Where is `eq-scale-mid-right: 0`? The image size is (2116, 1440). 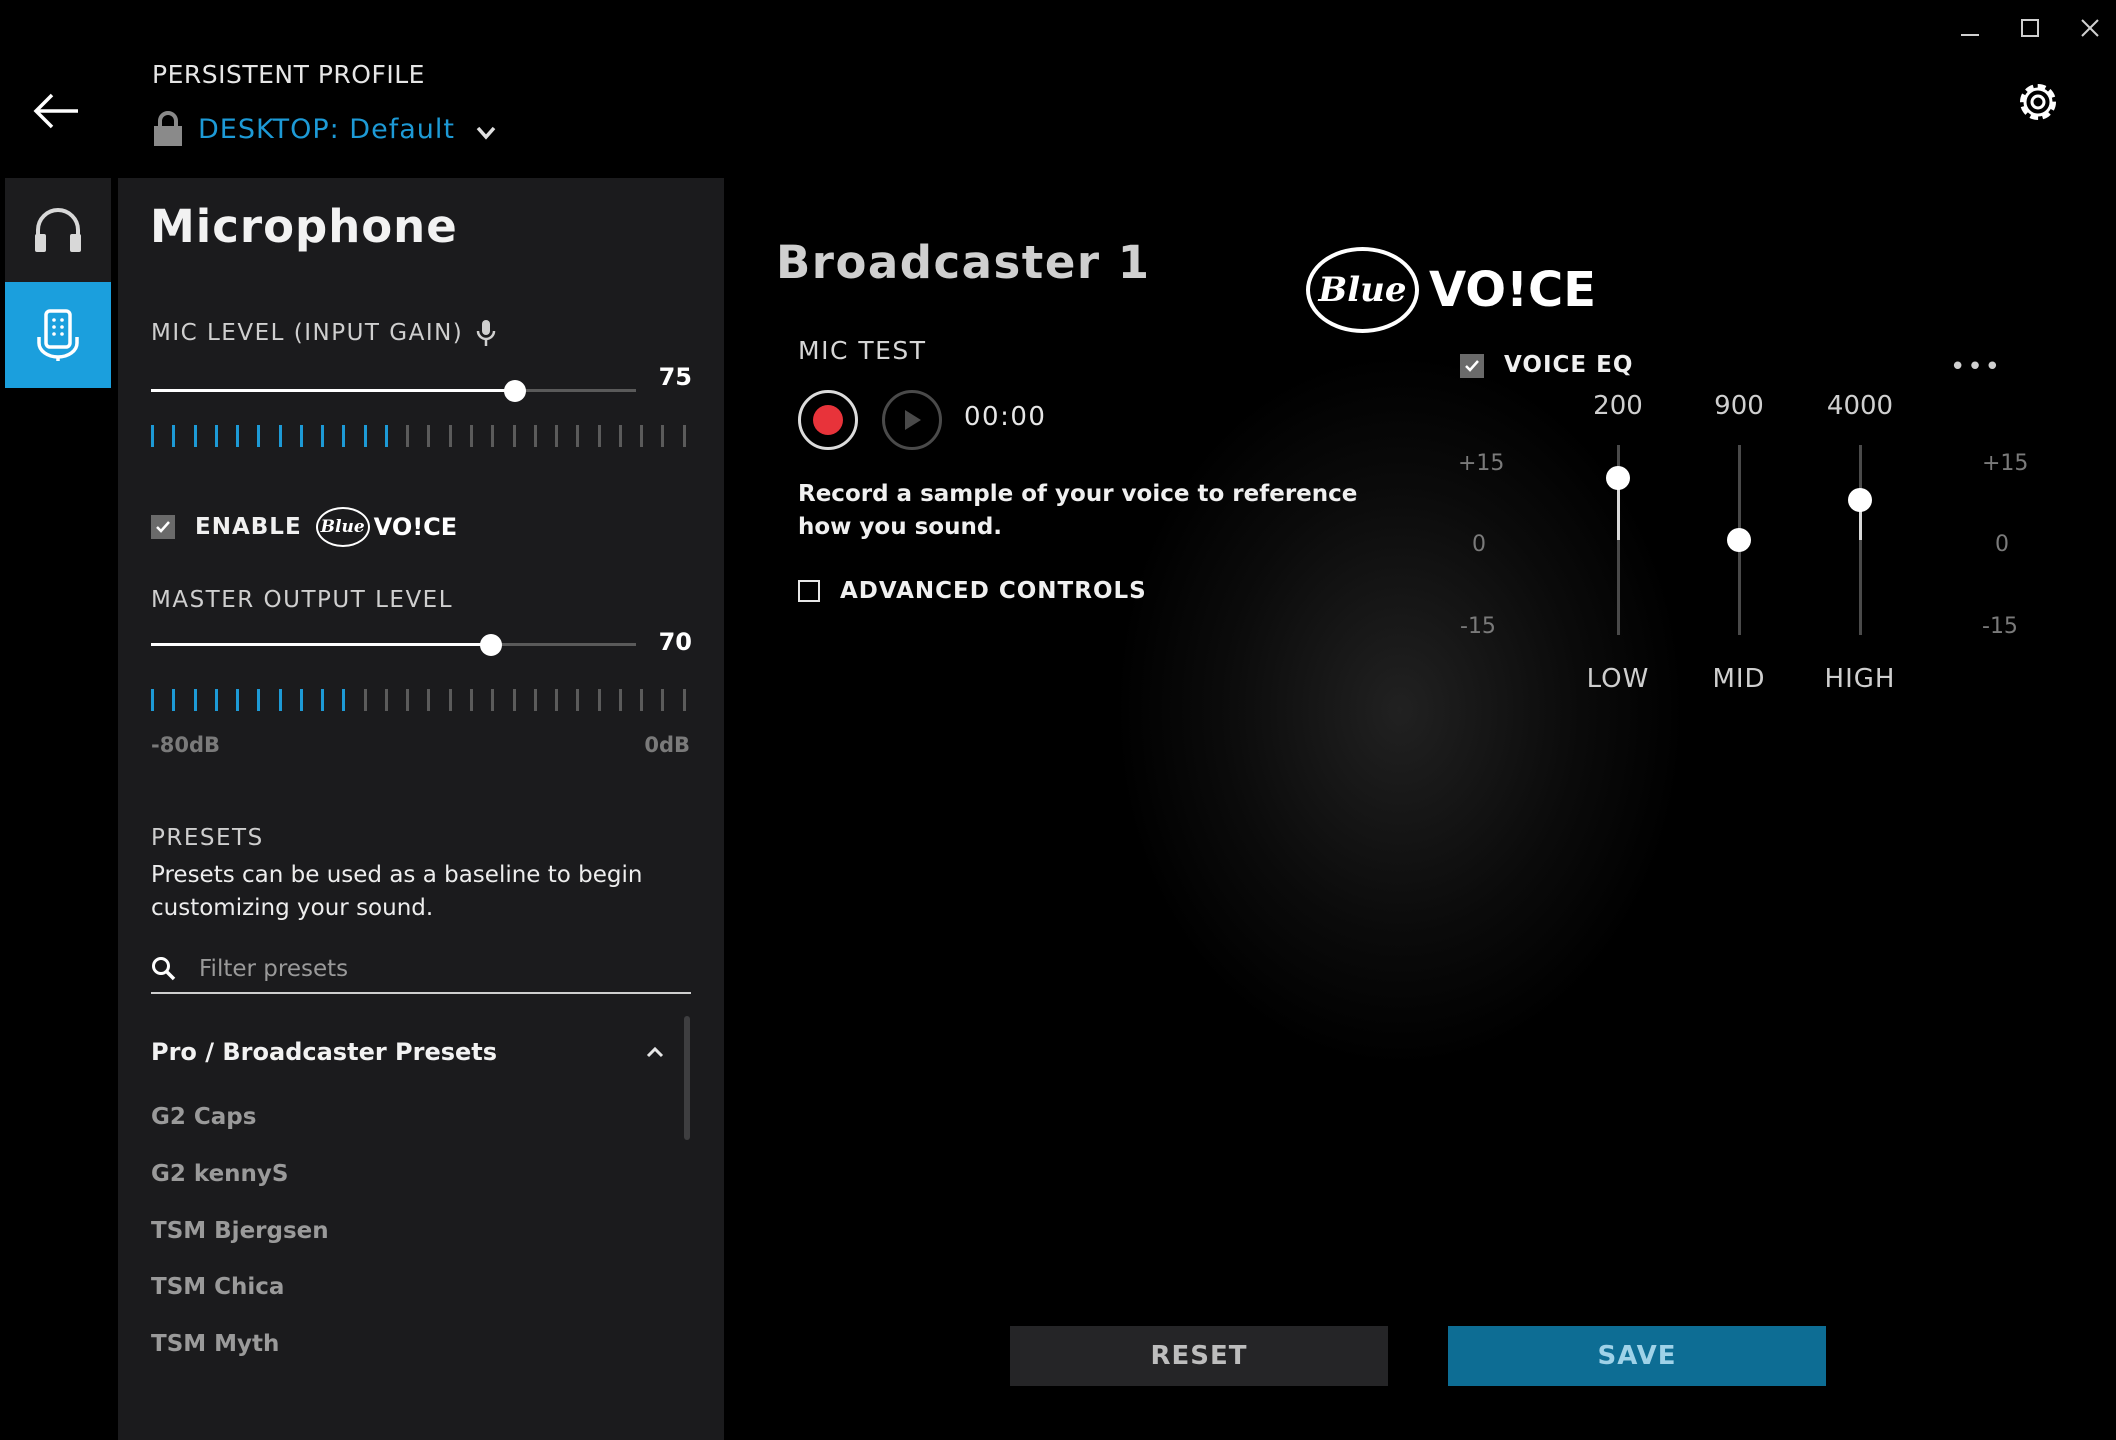 eq-scale-mid-right: 0 is located at coordinates (2002, 544).